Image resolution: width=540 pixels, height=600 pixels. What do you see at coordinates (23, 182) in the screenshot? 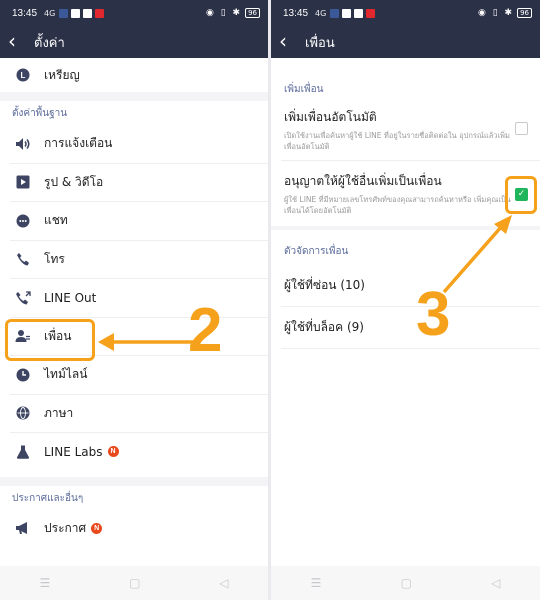
I see `play-icon` at bounding box center [23, 182].